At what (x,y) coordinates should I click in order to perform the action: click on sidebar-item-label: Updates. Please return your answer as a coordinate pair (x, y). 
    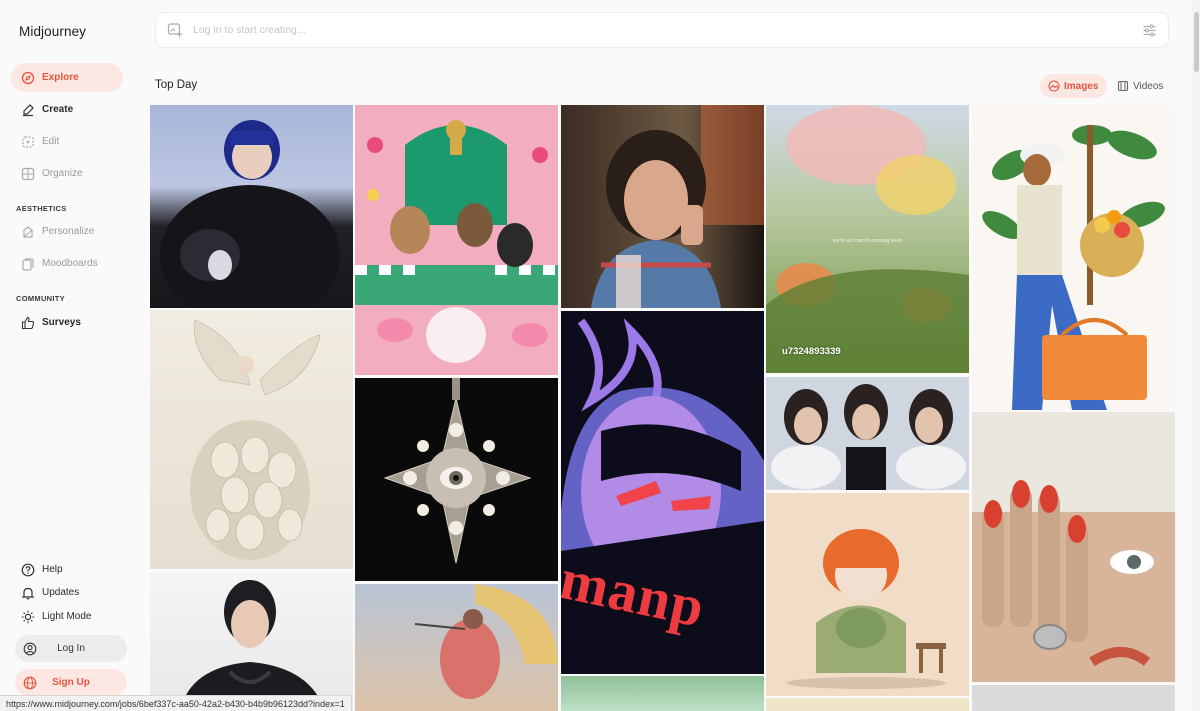
    Looking at the image, I should click on (61, 592).